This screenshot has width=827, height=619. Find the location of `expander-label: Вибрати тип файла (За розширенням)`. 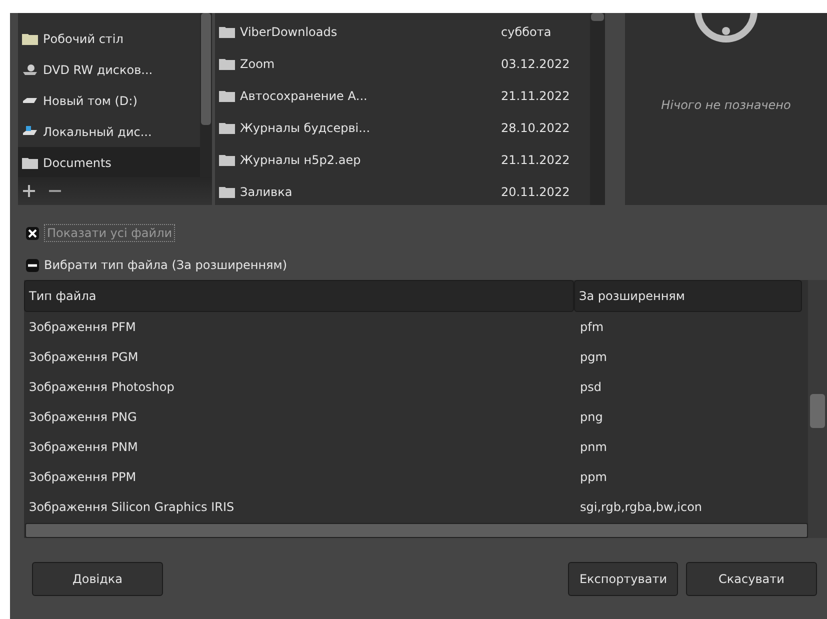

expander-label: Вибрати тип файла (За розширенням) is located at coordinates (166, 265).